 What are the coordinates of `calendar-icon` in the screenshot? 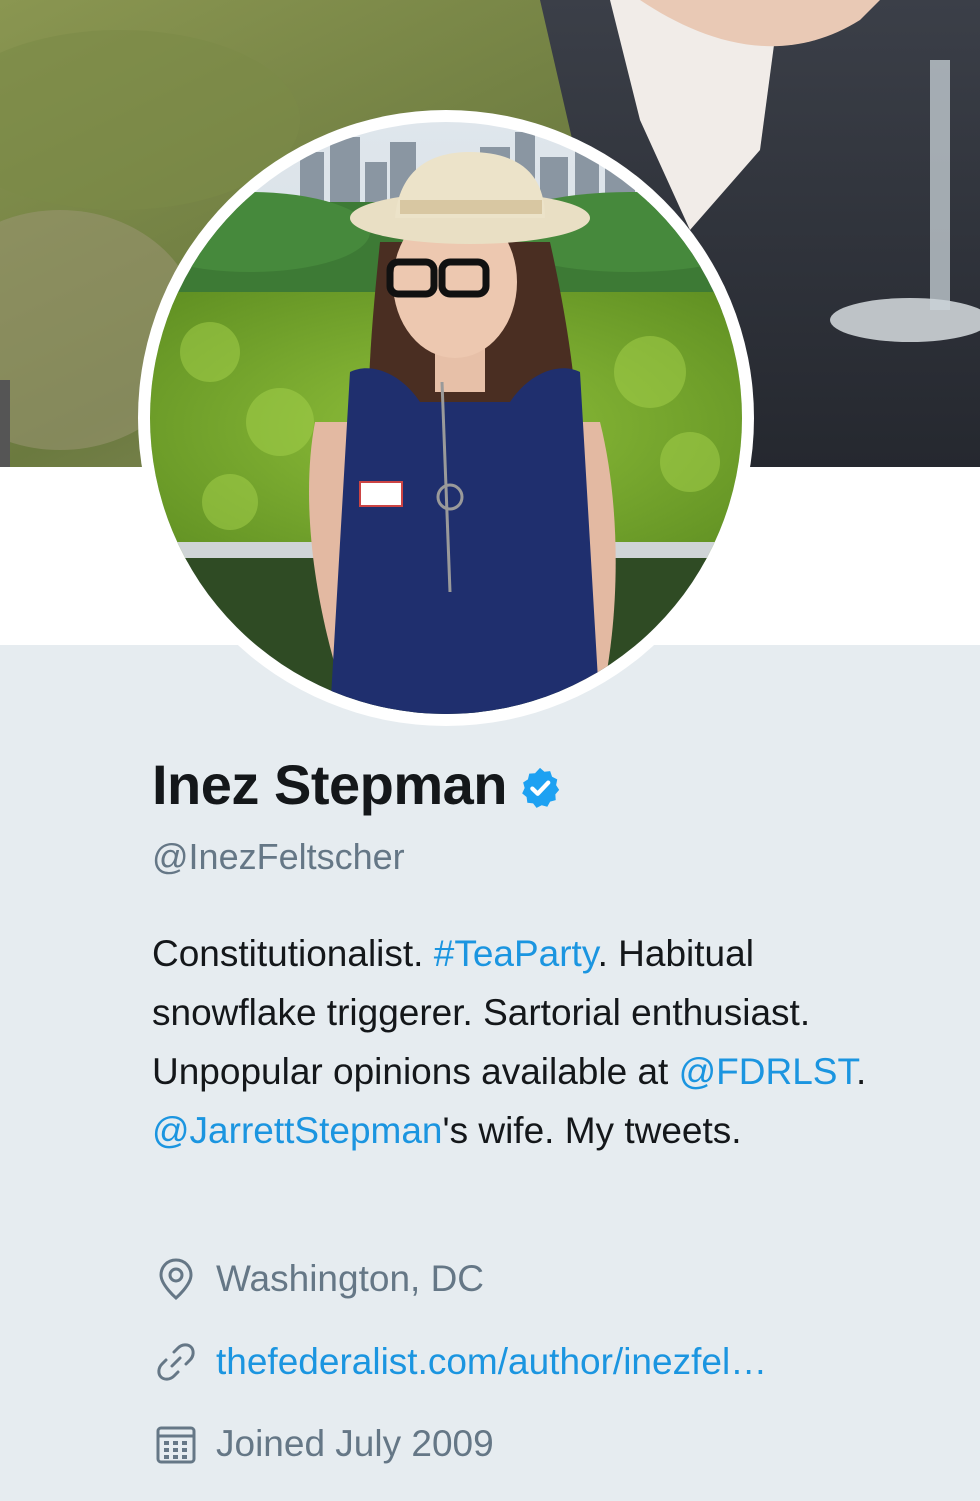 It's located at (176, 1444).